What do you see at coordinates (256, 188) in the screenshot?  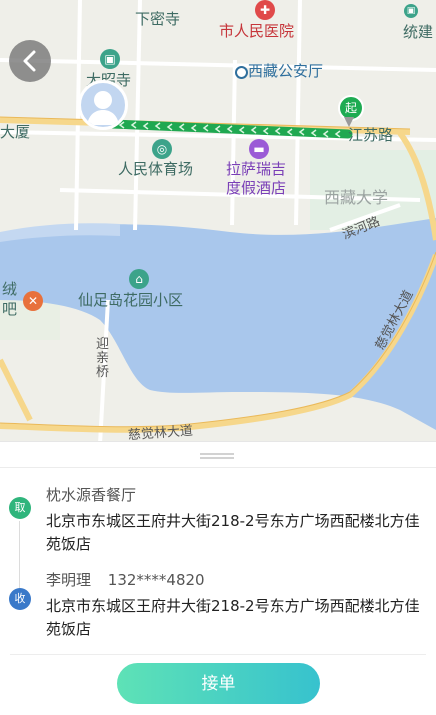 I see `map-label-hotel-line2: 度假酒店` at bounding box center [256, 188].